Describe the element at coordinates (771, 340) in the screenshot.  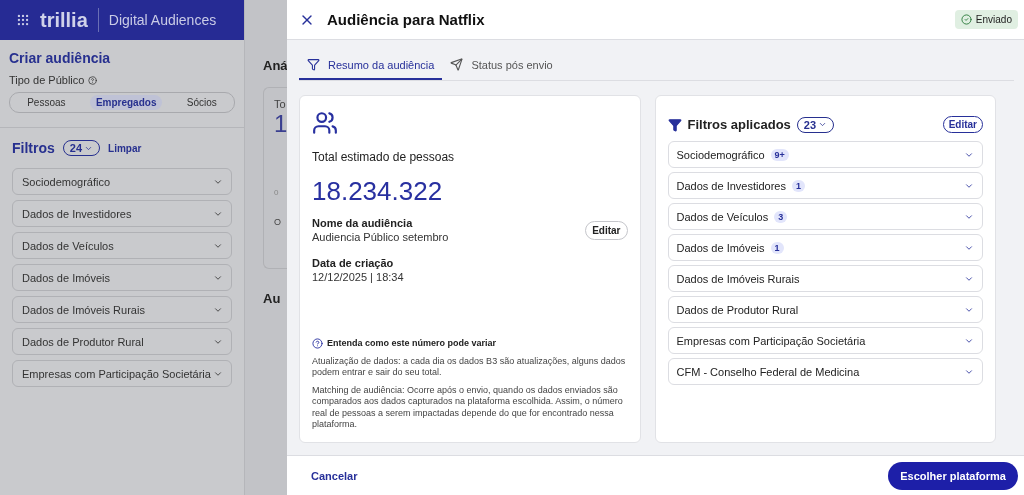
I see `filter-label: Empresas com Participação Societária` at that location.